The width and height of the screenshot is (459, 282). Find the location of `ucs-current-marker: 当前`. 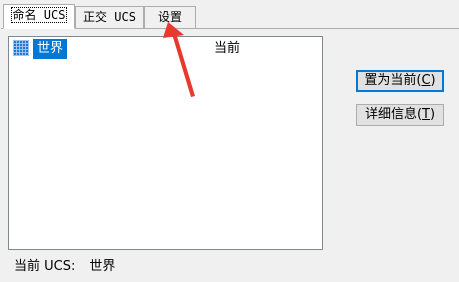

ucs-current-marker: 当前 is located at coordinates (227, 48).